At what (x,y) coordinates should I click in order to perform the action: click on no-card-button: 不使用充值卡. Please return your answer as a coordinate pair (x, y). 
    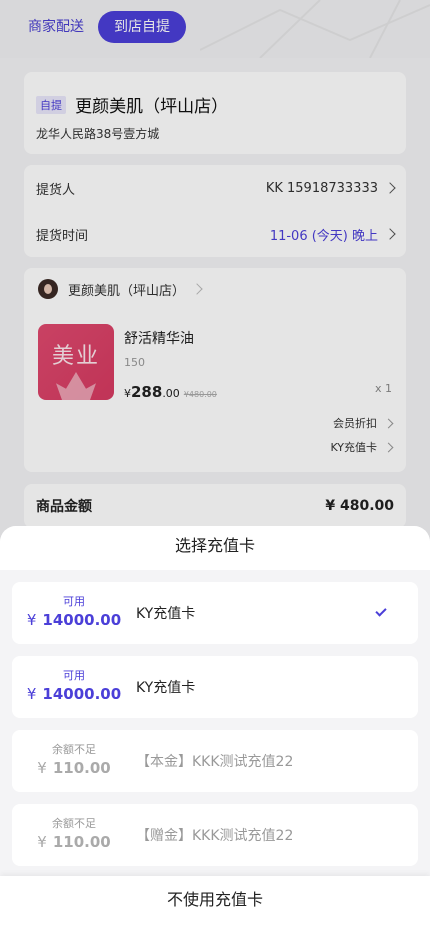
    Looking at the image, I should click on (215, 901).